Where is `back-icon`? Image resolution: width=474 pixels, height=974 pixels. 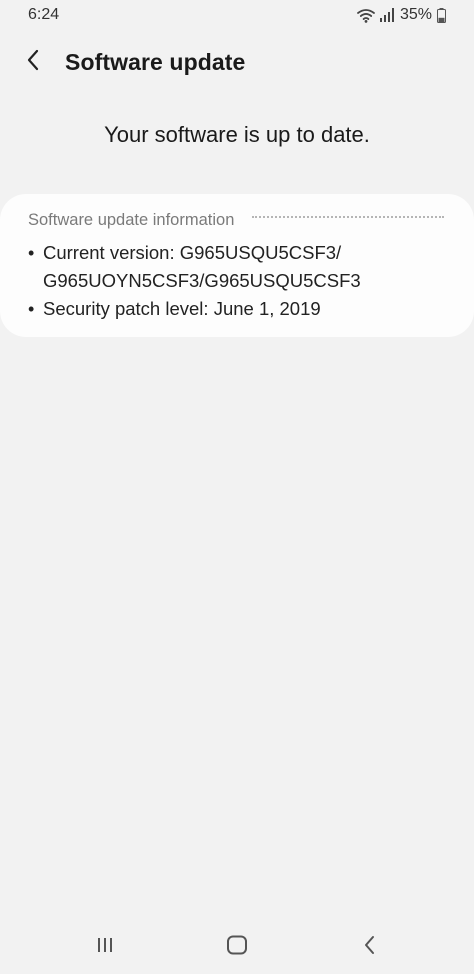 back-icon is located at coordinates (370, 947).